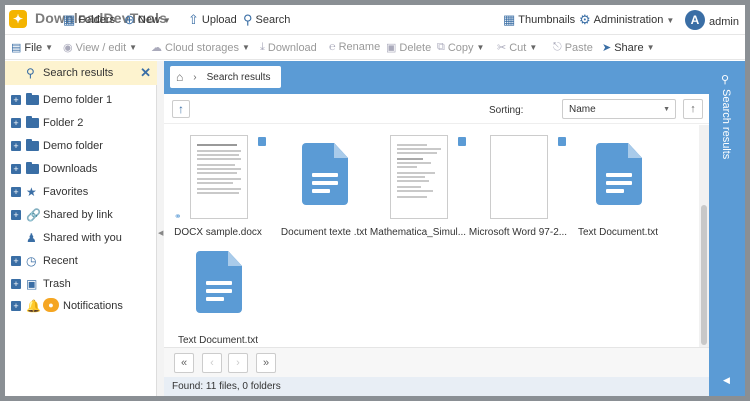  What do you see at coordinates (78, 73) in the screenshot?
I see `sidebar-item-label: Search results` at bounding box center [78, 73].